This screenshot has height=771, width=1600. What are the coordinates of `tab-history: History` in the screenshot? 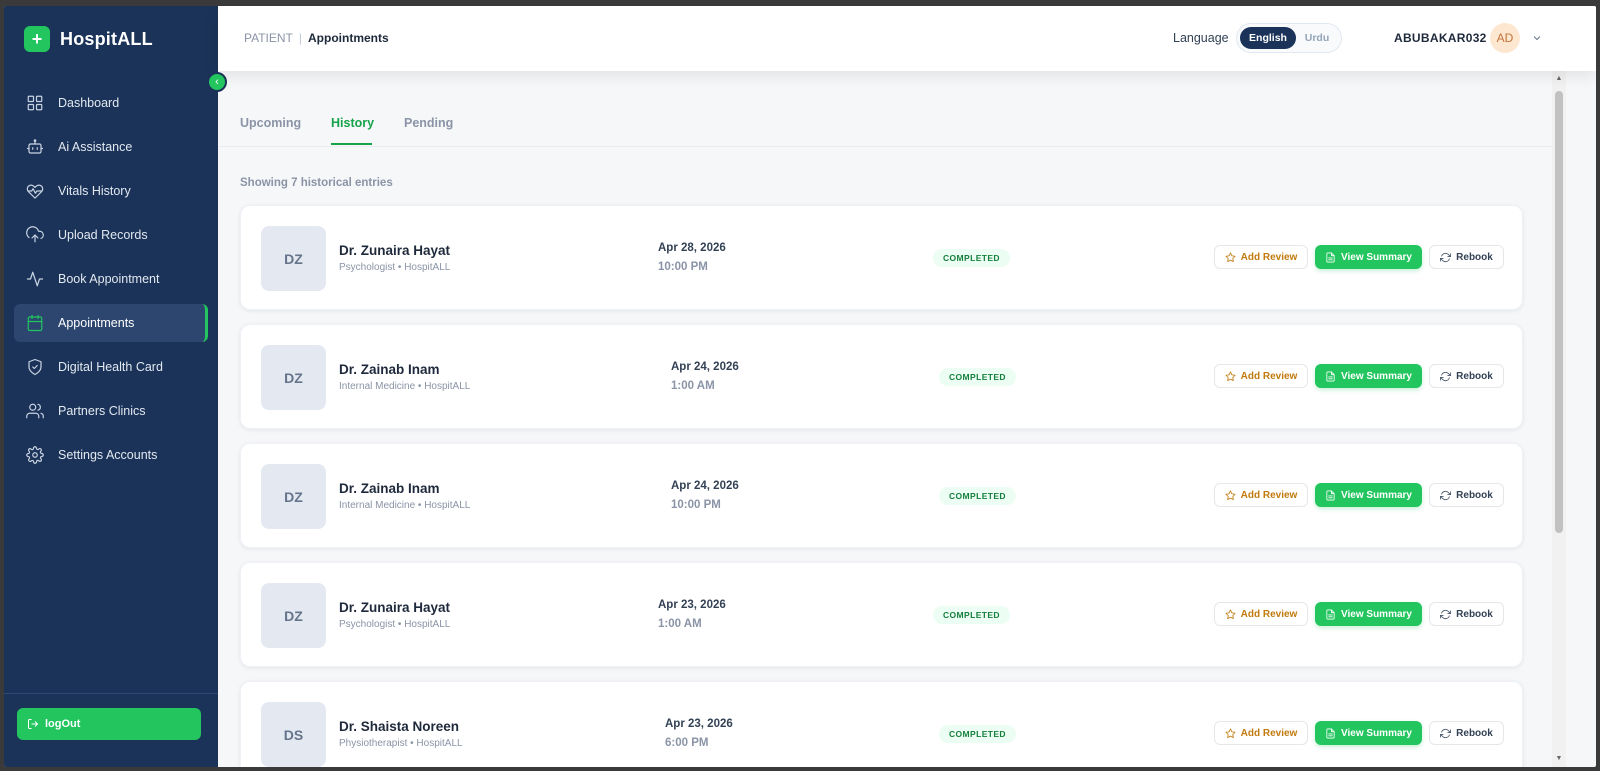 It's located at (352, 123).